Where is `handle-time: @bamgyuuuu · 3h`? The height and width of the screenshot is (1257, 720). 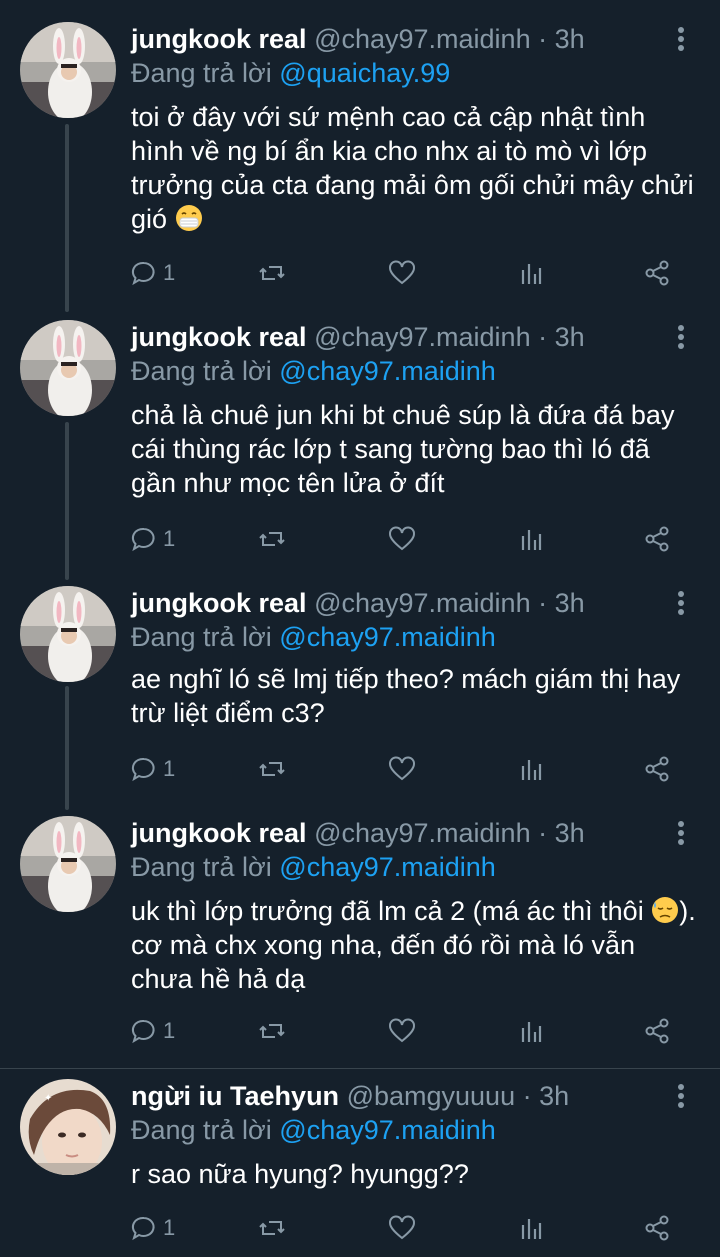 handle-time: @bamgyuuuu · 3h is located at coordinates (458, 1096).